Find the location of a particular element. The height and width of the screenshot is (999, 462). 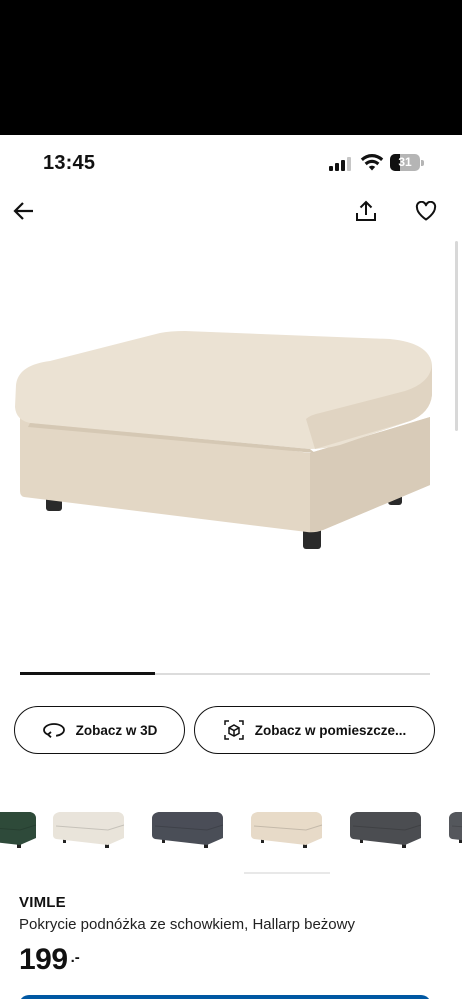

swatch-grey is located at coordinates (454, 830).